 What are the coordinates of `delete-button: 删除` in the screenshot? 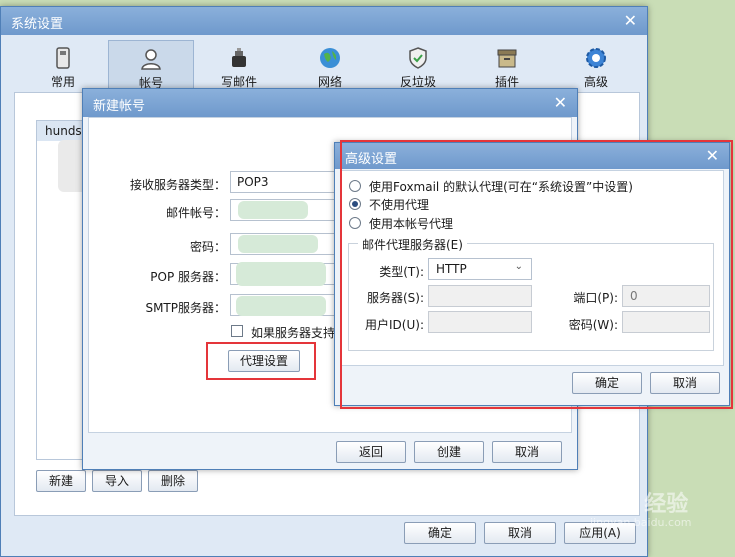 It's located at (173, 481).